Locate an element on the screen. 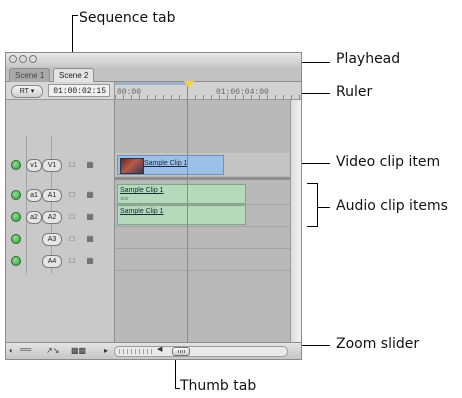 The image size is (462, 398). video-audio-separator is located at coordinates (203, 178).